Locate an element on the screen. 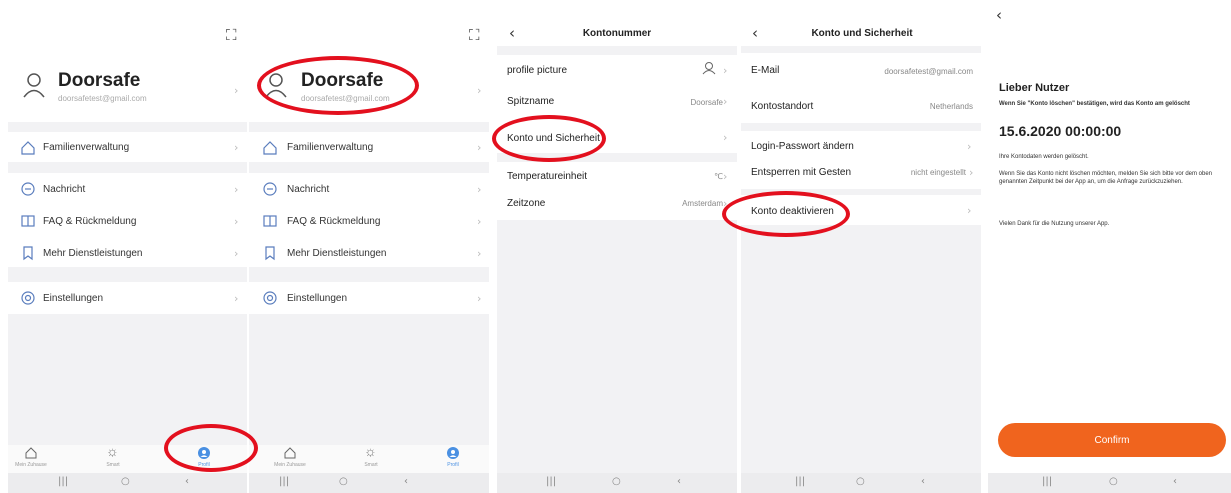  row-location: Kontostandort is located at coordinates (782, 106).